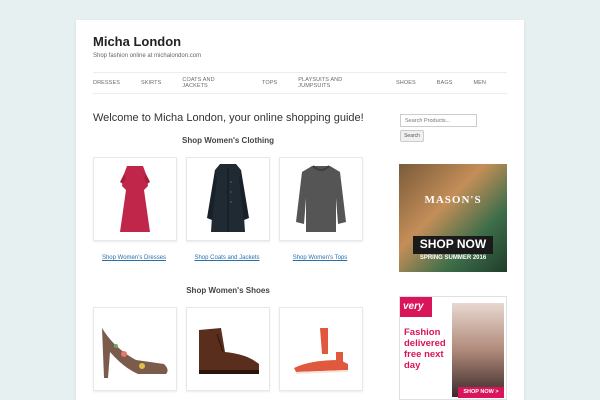 Image resolution: width=600 pixels, height=400 pixels. I want to click on red-sandal-product-image, so click(321, 349).